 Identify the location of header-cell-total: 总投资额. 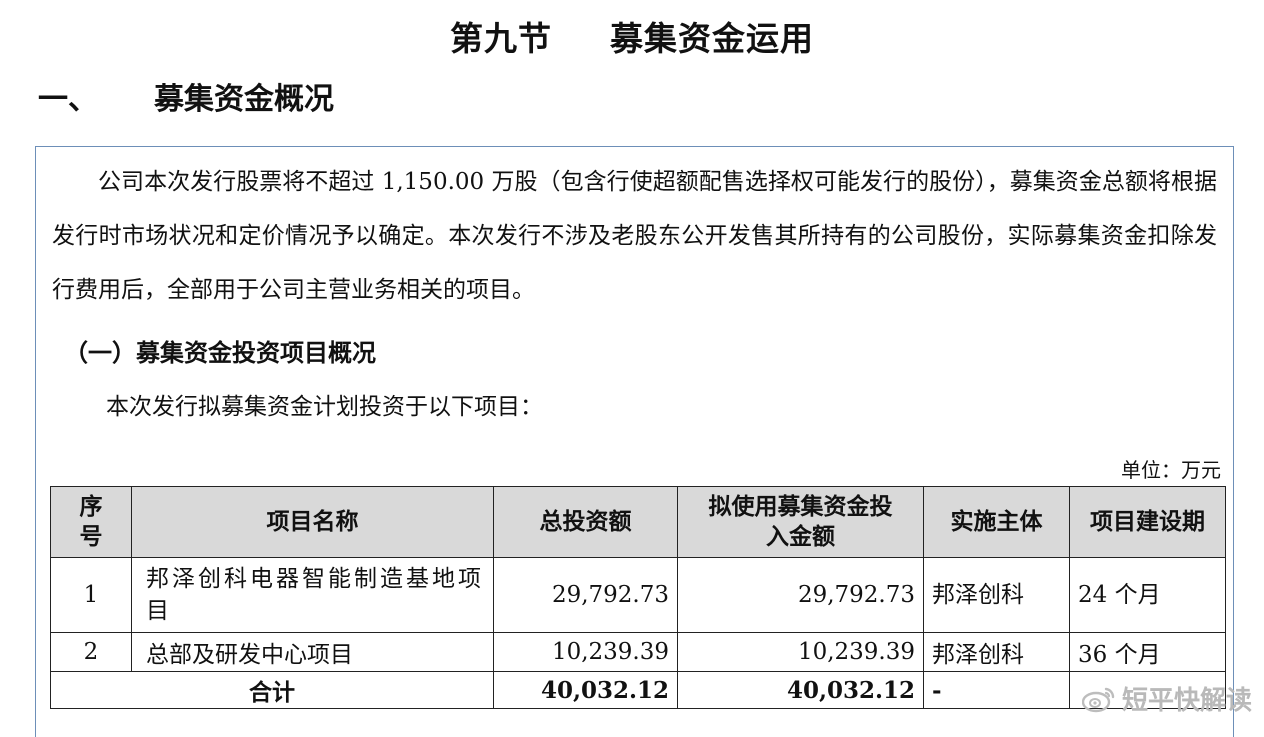
(585, 522).